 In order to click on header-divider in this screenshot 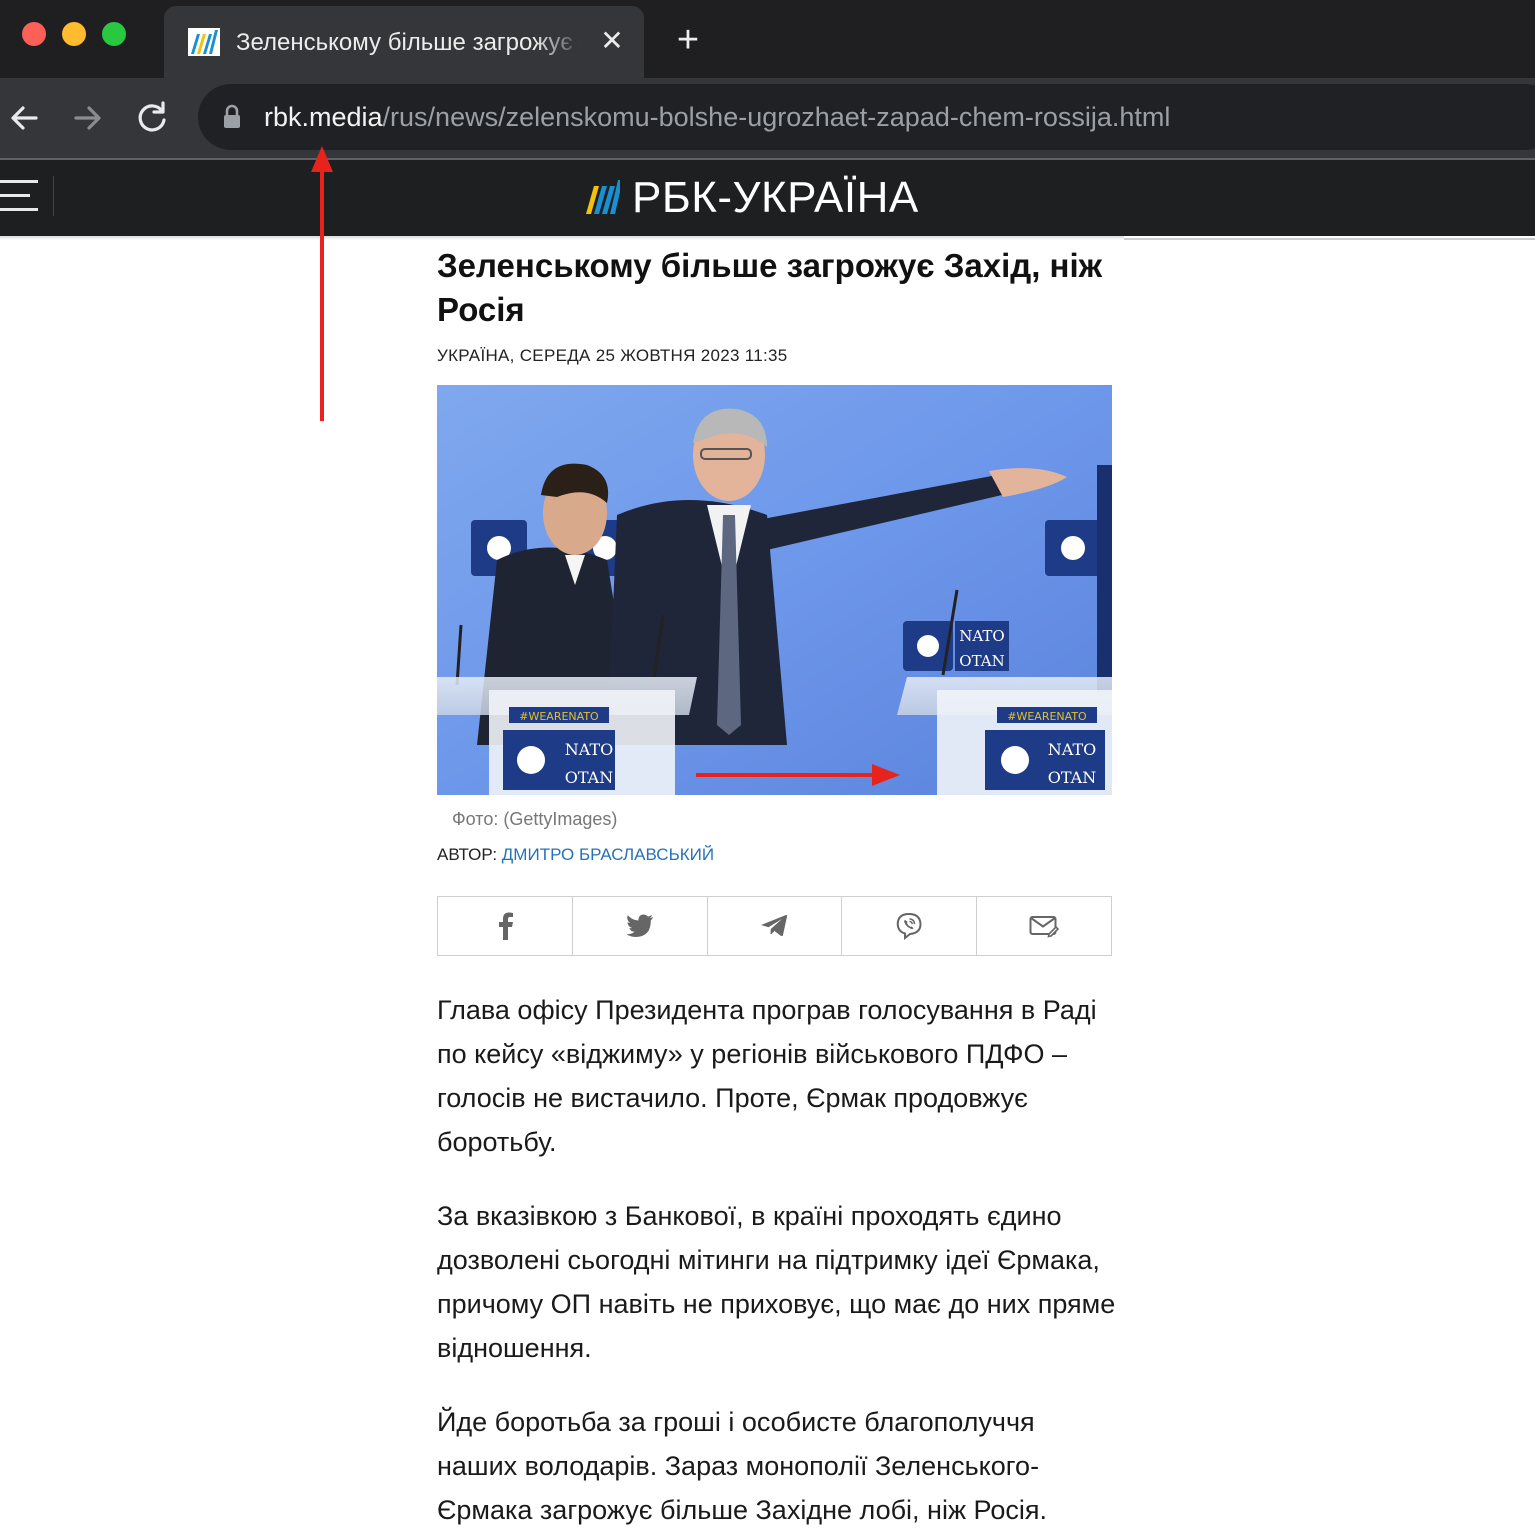, I will do `click(53, 196)`.